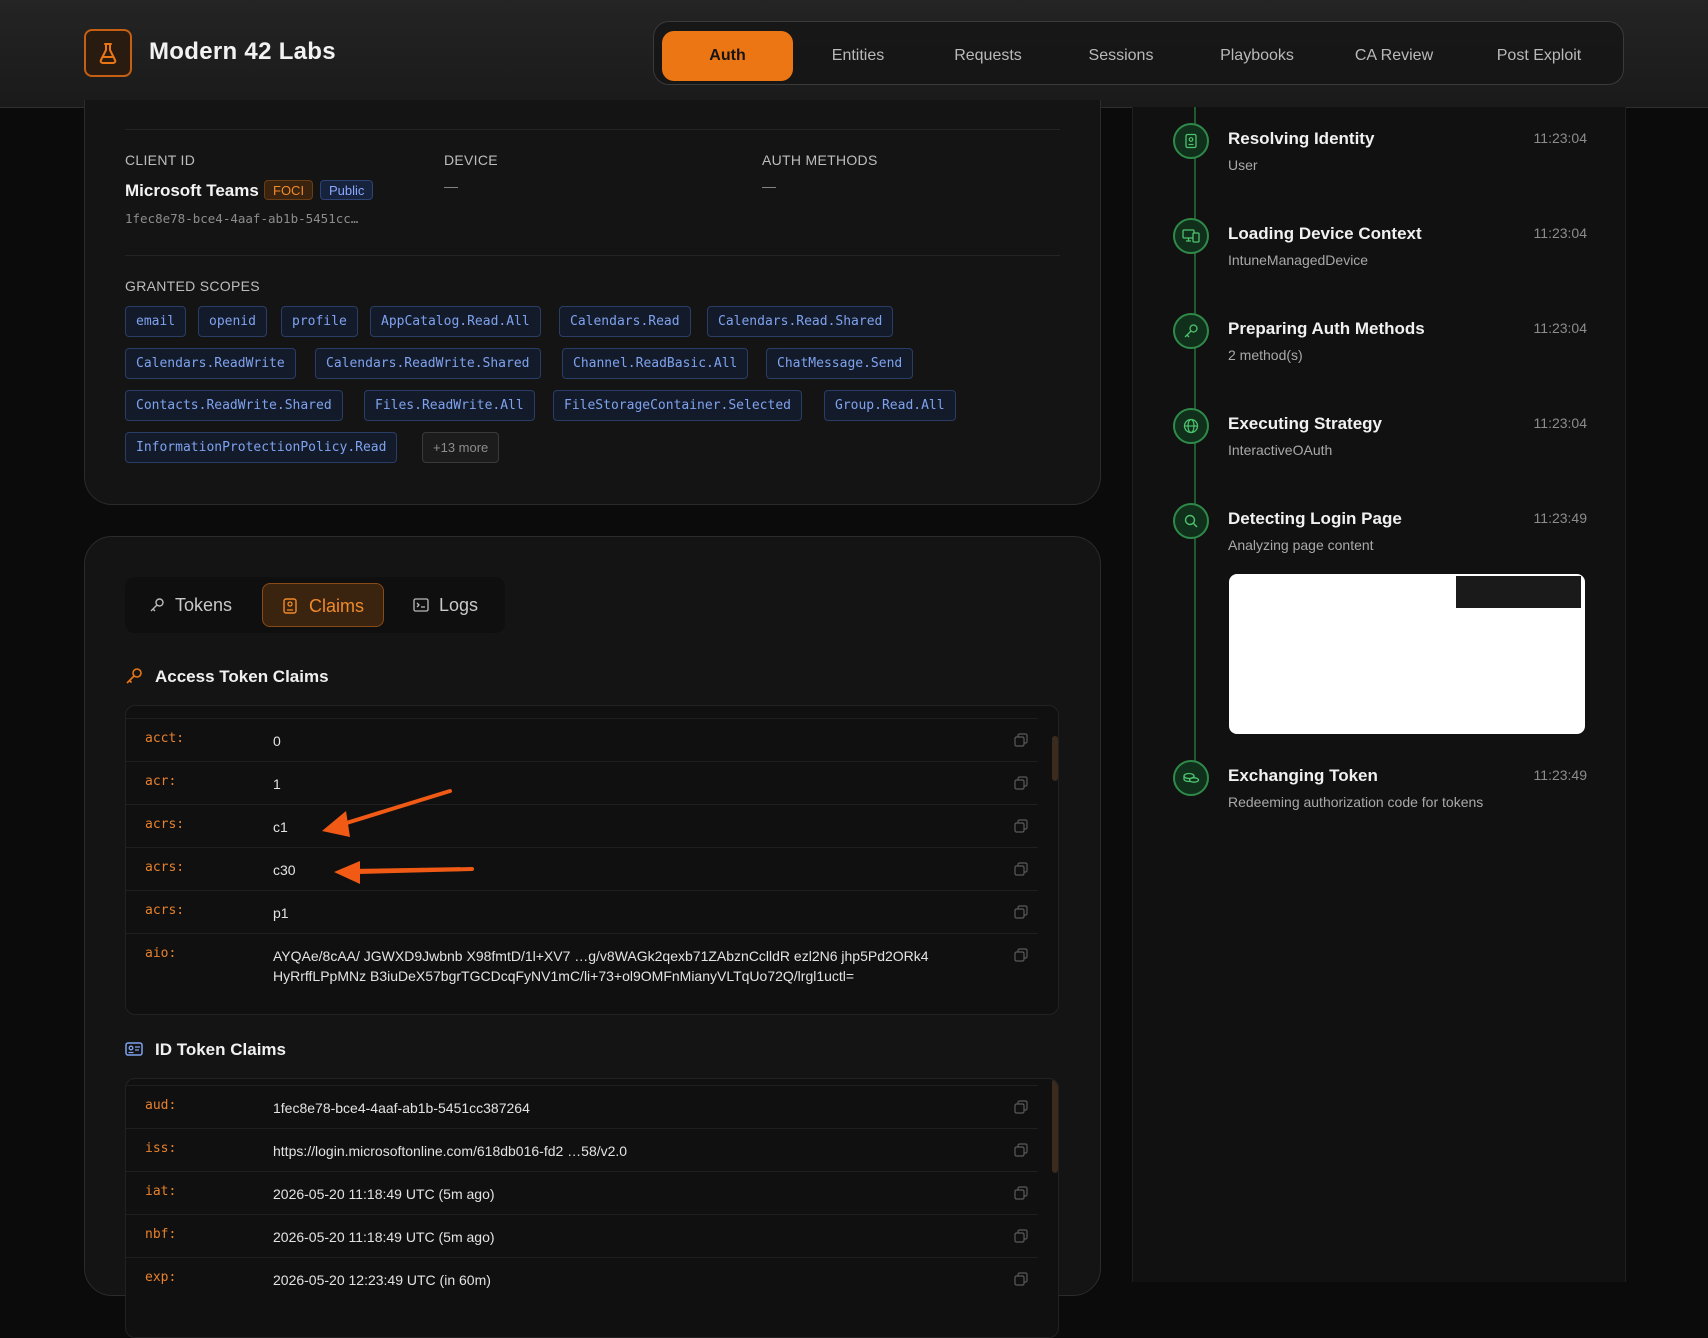  Describe the element at coordinates (160, 160) in the screenshot. I see `client-id-label: CLIENT ID` at that location.